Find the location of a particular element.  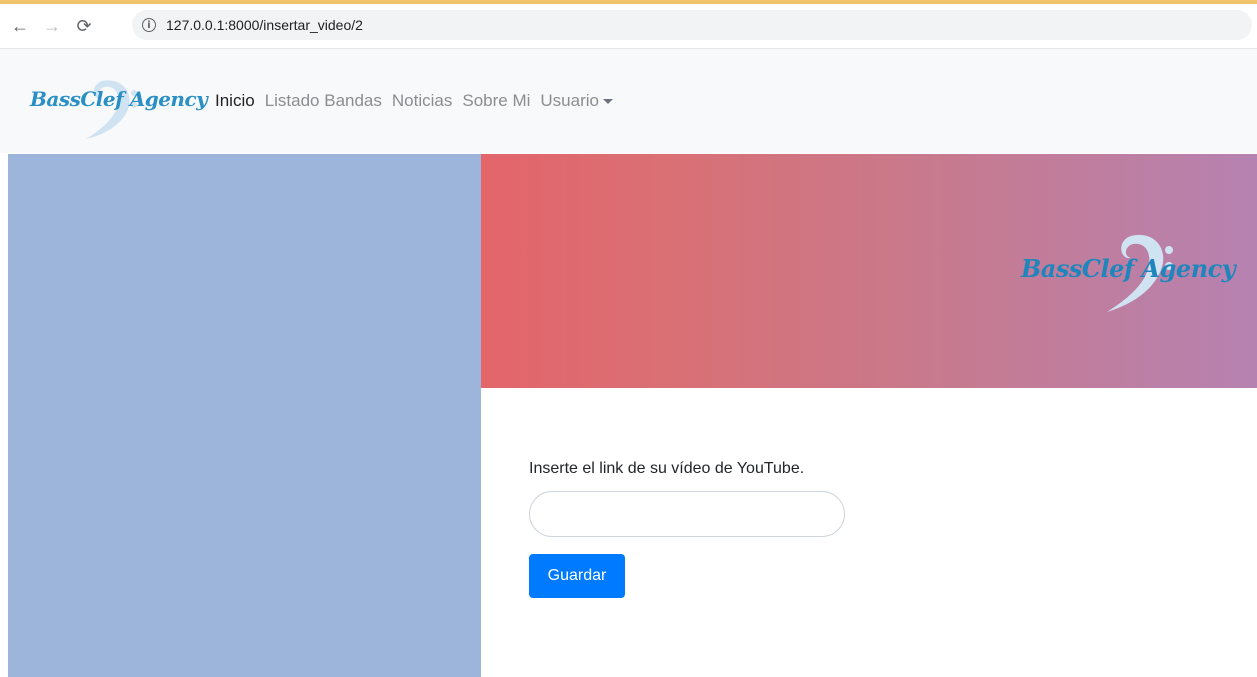

save-button: Guardar is located at coordinates (577, 576).